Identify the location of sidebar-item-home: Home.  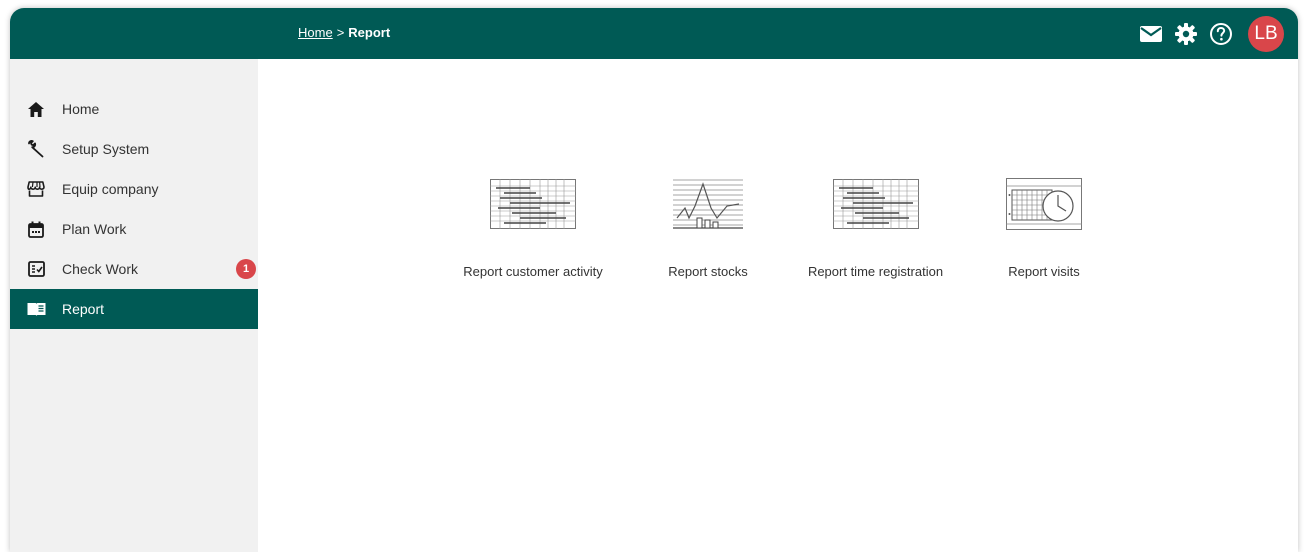
(134, 109).